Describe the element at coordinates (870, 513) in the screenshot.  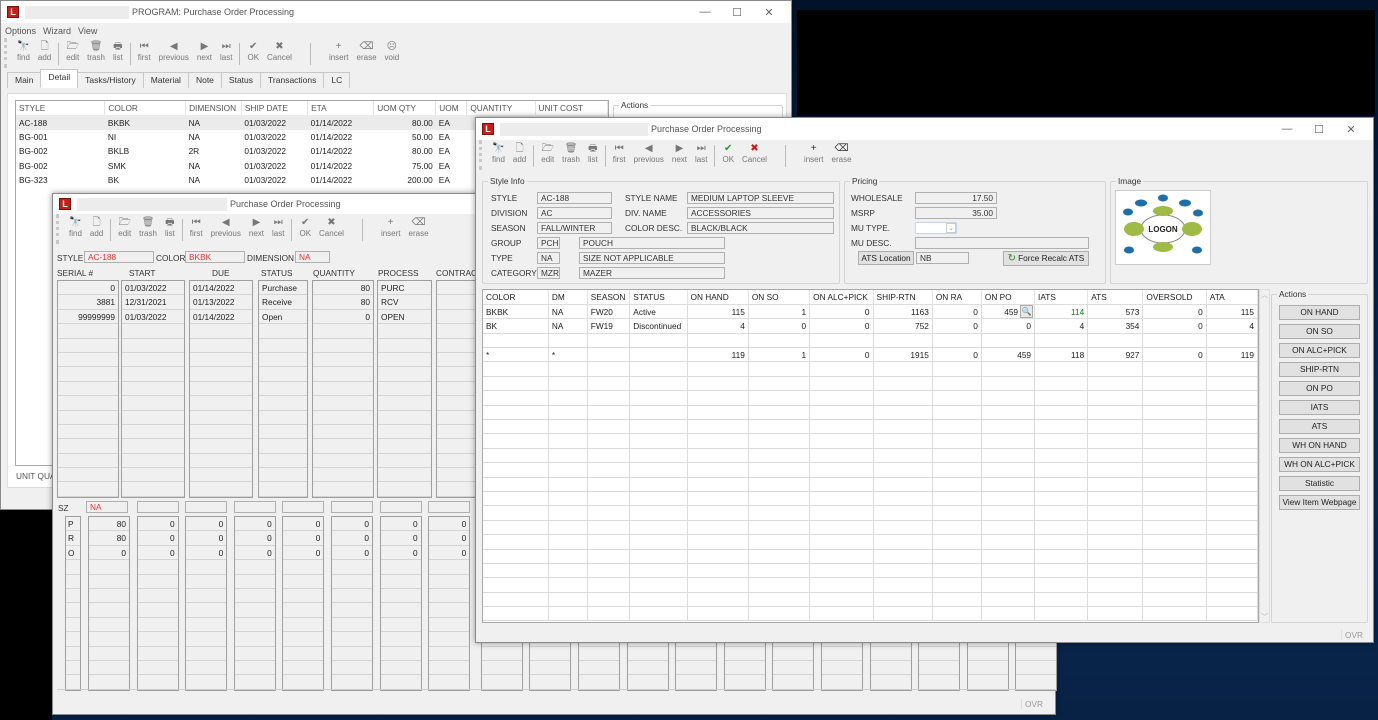
I see `table-row` at that location.